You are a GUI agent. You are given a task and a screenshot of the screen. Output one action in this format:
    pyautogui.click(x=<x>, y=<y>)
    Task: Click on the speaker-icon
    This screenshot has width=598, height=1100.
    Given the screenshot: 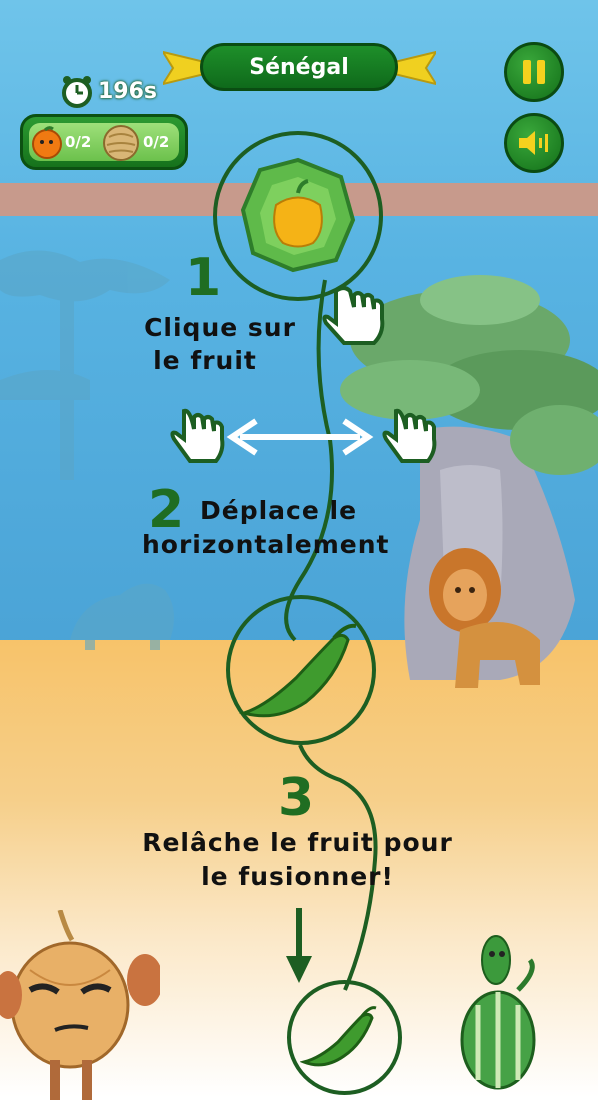 What is the action you would take?
    pyautogui.click(x=533, y=143)
    